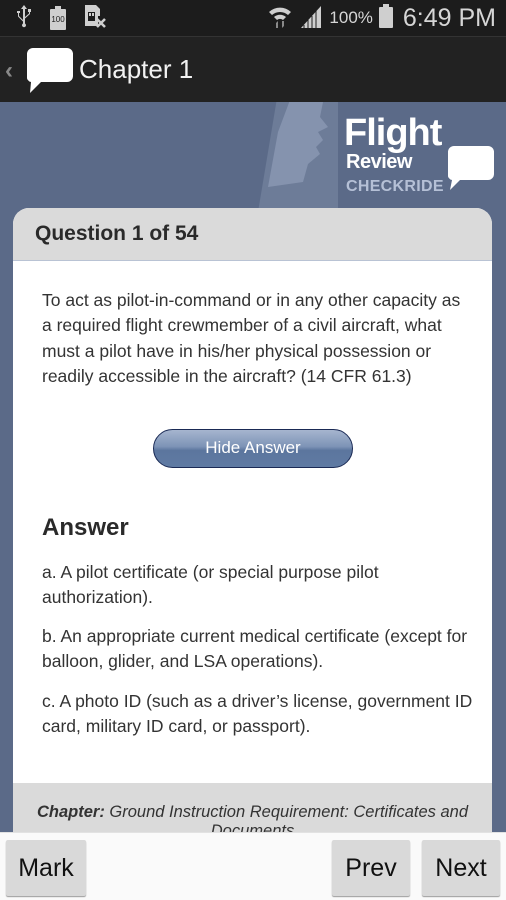  Describe the element at coordinates (253, 155) in the screenshot. I see `brand-header: Flight Review CHECKRIDE` at that location.